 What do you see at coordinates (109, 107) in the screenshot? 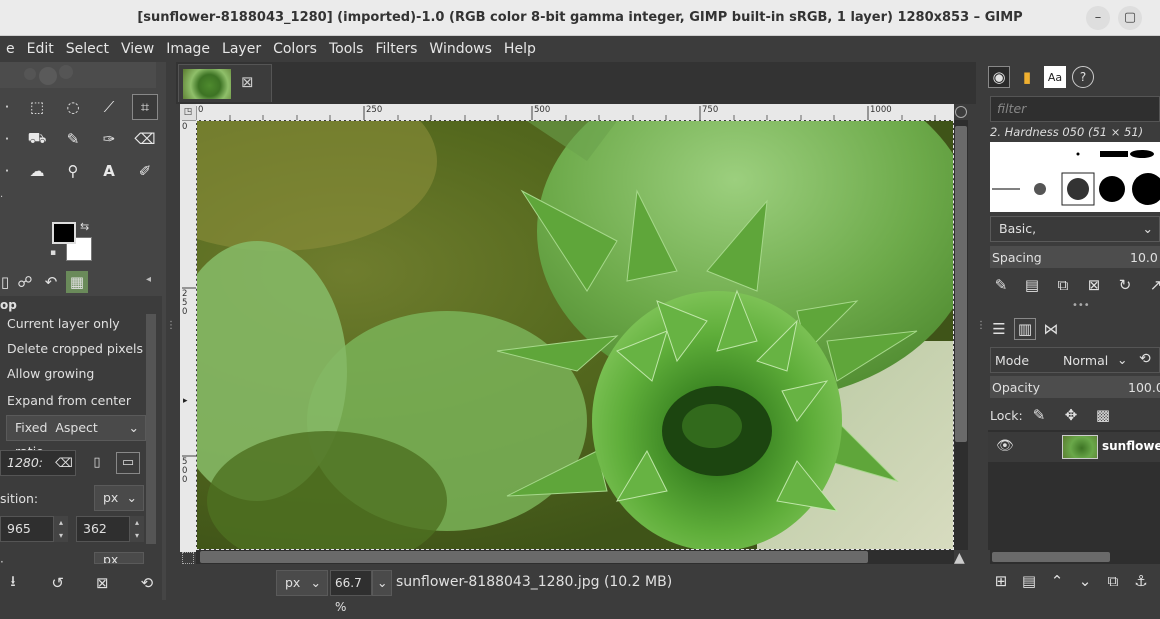
I see `fuzzy-select-tool-icon: ⟋` at bounding box center [109, 107].